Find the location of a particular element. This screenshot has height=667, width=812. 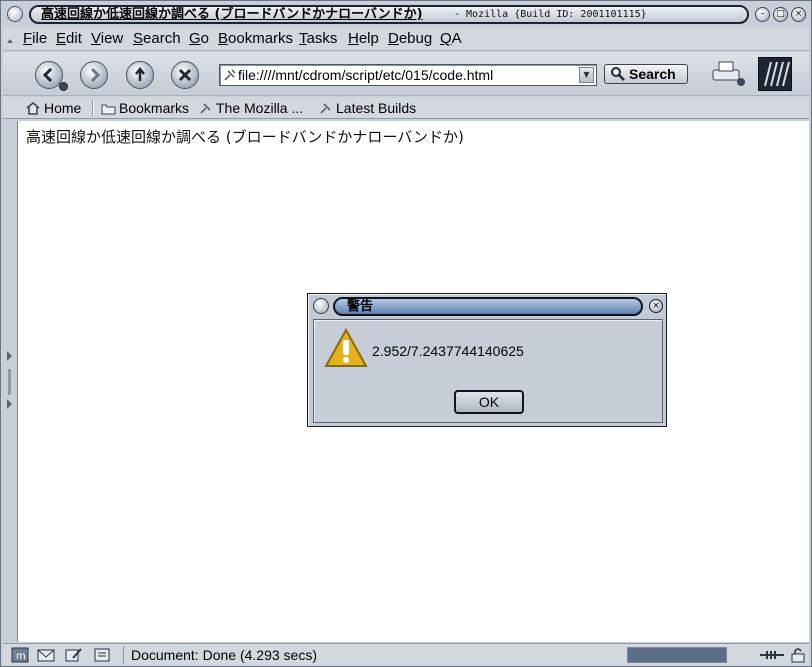

latest-builds-link: Latest Builds is located at coordinates (367, 108).